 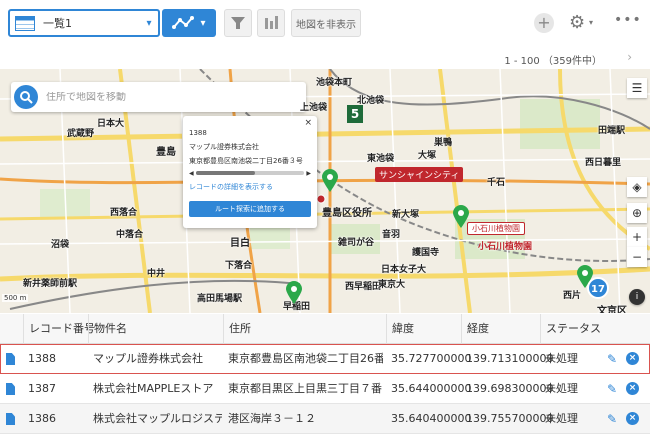 I want to click on toolbar: 一覧1 ▾ ▾ 地図を非表示 + ⚙ ▾ •••, so click(x=325, y=23).